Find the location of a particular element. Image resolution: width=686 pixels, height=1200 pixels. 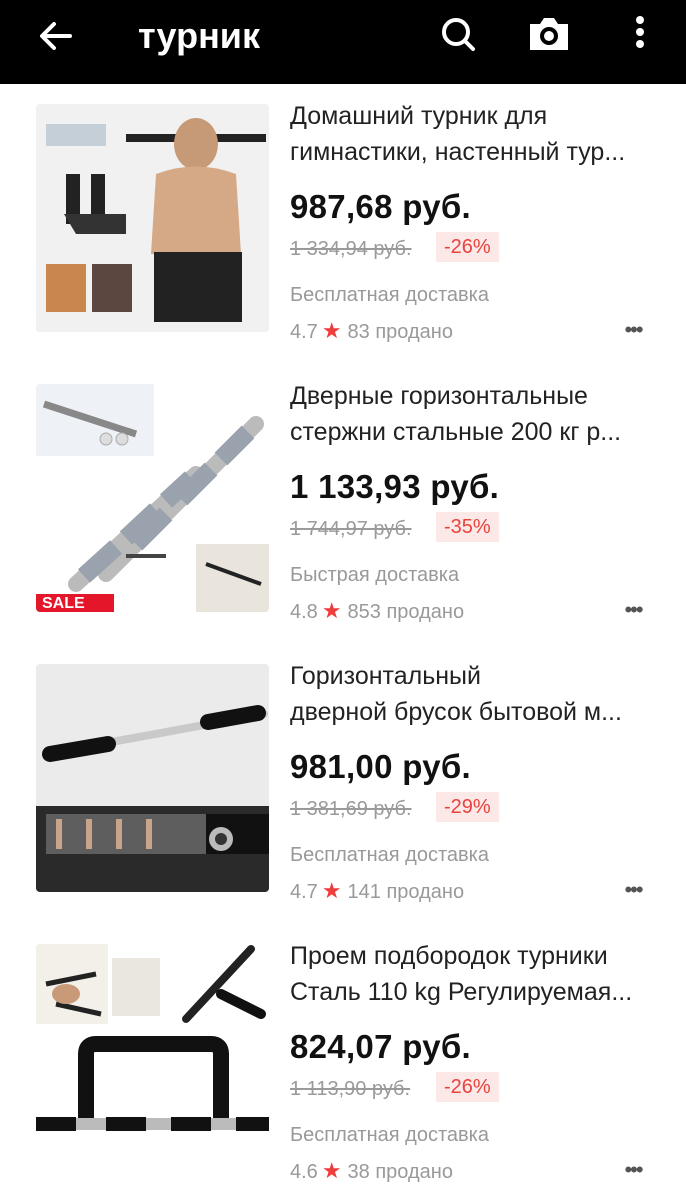

product-title-line: Домашний турник для is located at coordinates (419, 116).